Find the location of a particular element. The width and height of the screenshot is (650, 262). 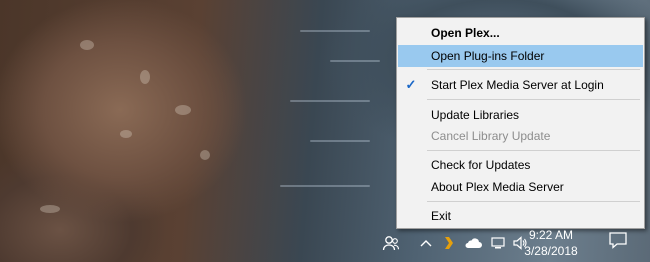

clock-date: 3/28/2018 is located at coordinates (551, 251).